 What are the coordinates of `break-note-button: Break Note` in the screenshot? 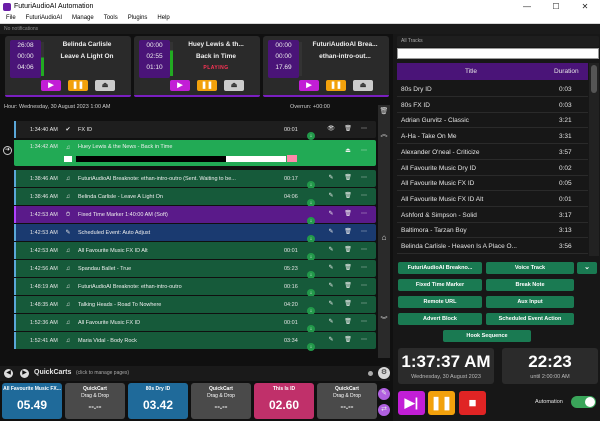 It's located at (530, 285).